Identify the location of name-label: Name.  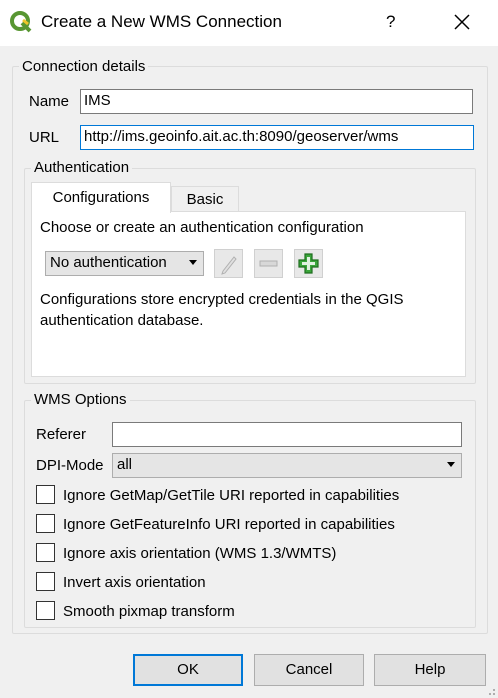
(49, 101).